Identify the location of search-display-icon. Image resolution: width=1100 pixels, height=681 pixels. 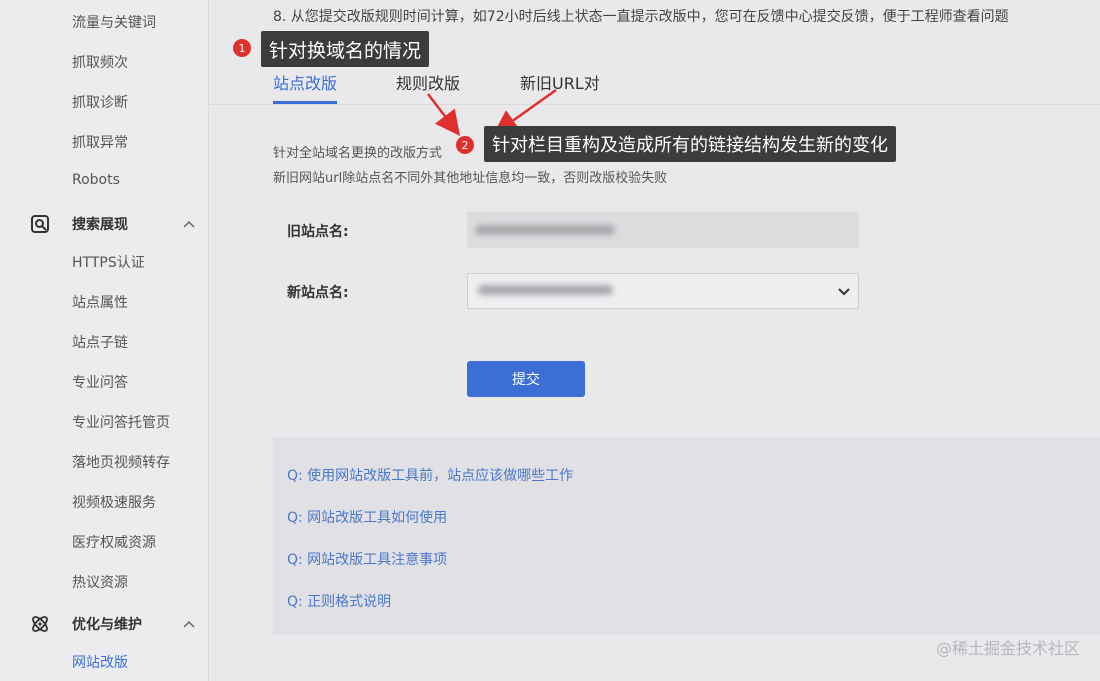
(40, 224).